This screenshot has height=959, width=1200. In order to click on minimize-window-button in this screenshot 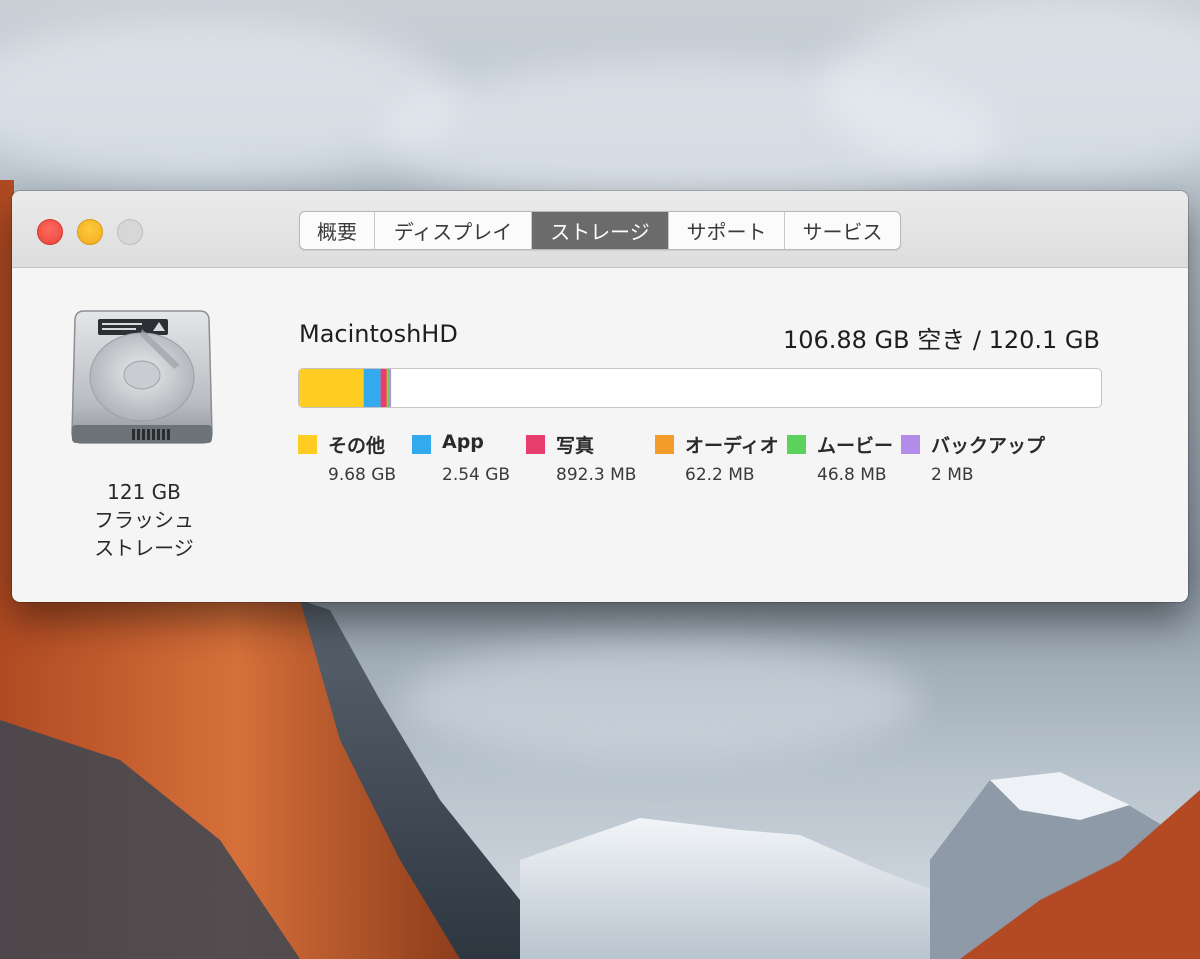, I will do `click(90, 232)`.